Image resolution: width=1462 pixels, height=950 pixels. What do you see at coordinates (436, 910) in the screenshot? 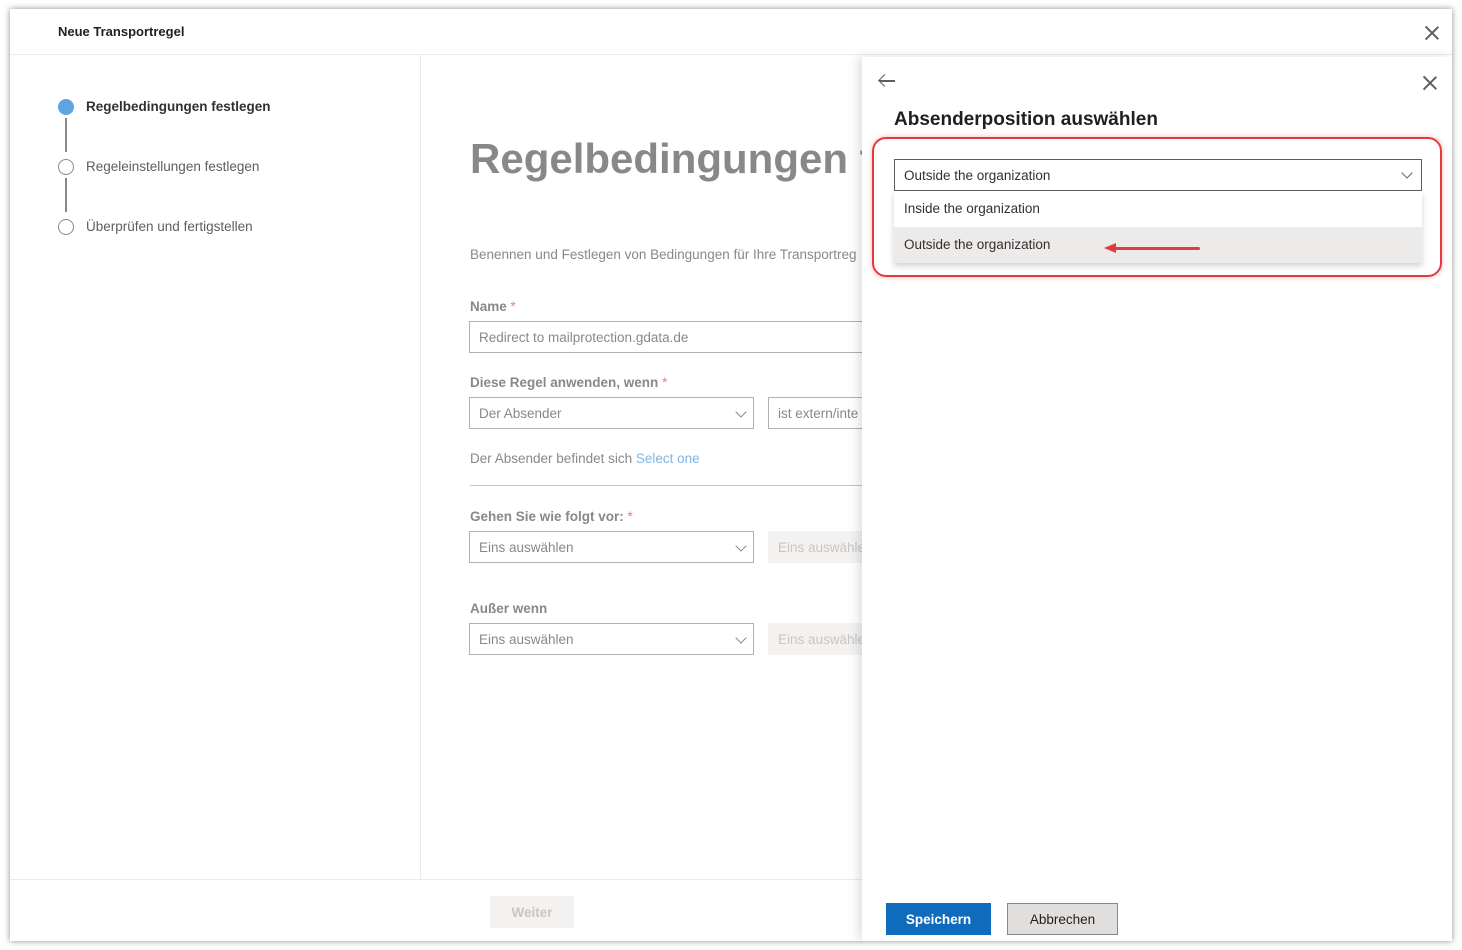
I see `wizard-footer: Weiter` at bounding box center [436, 910].